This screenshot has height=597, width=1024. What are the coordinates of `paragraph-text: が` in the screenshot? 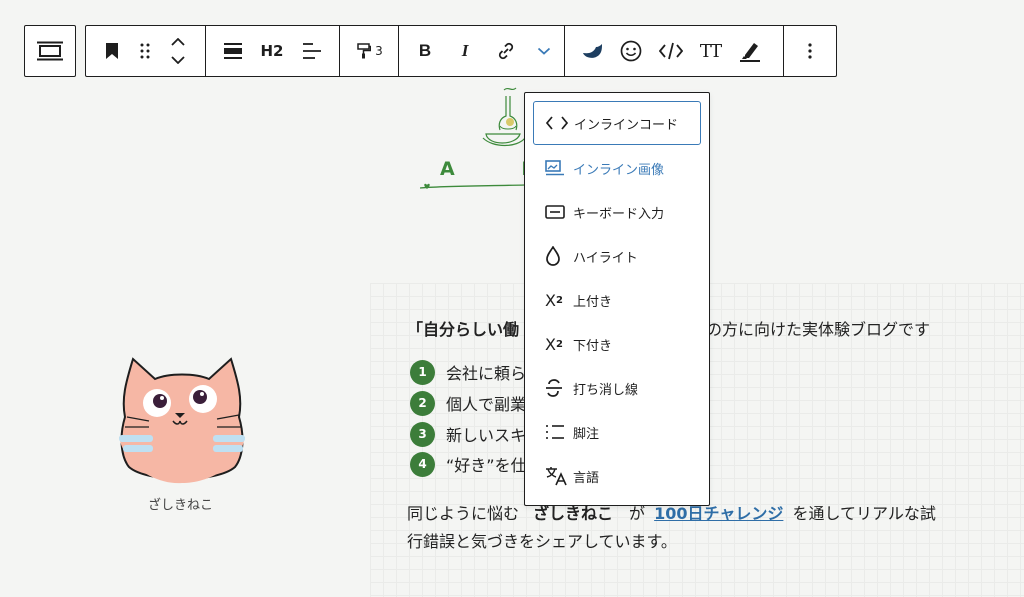 It's located at (637, 513).